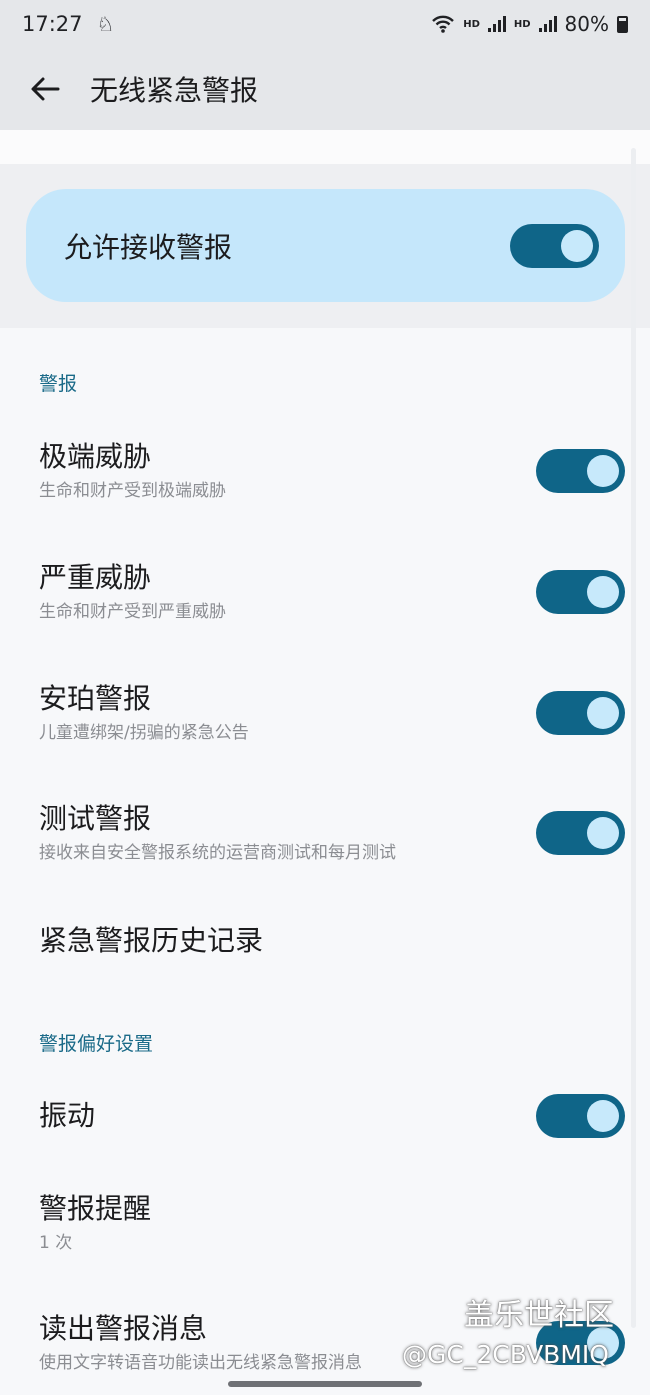 The image size is (650, 1395). Describe the element at coordinates (217, 853) in the screenshot. I see `row-subtitle: 接收来自安全警报系统的运营商测试和每月测试` at that location.